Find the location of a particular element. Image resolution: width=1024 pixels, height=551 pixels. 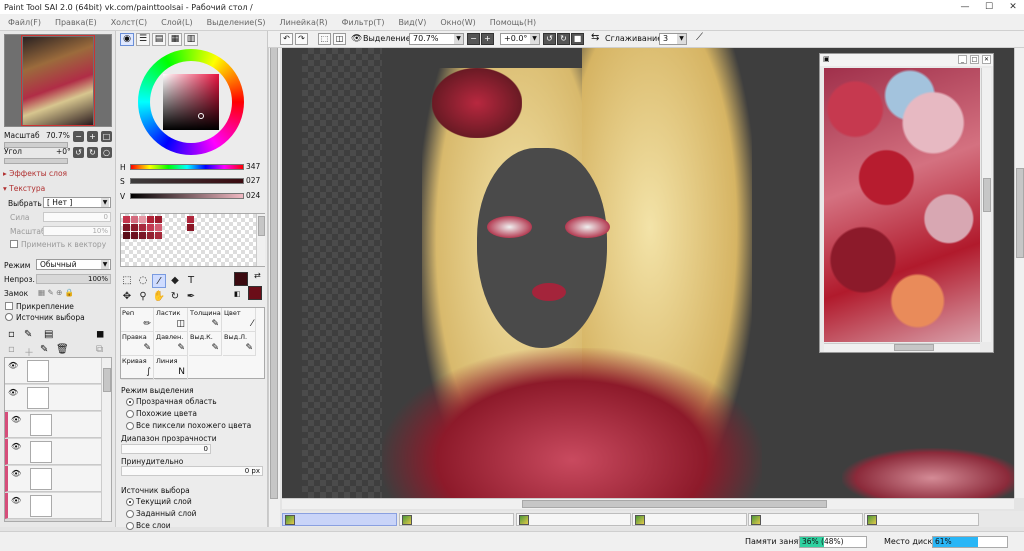

layer-effects-header: ▸ Эффекты слоя is located at coordinates (35, 173).